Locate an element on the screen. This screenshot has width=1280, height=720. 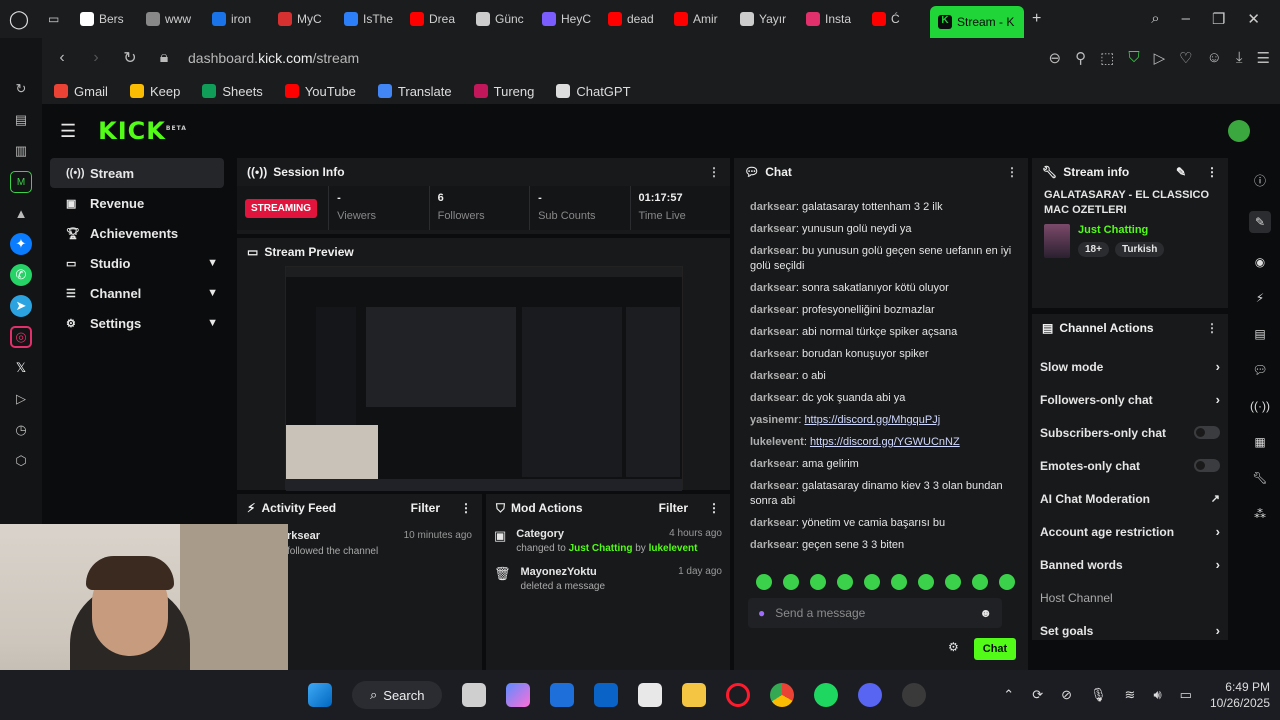
hamburger-icon: ☰ is located at coordinates (68, 131).